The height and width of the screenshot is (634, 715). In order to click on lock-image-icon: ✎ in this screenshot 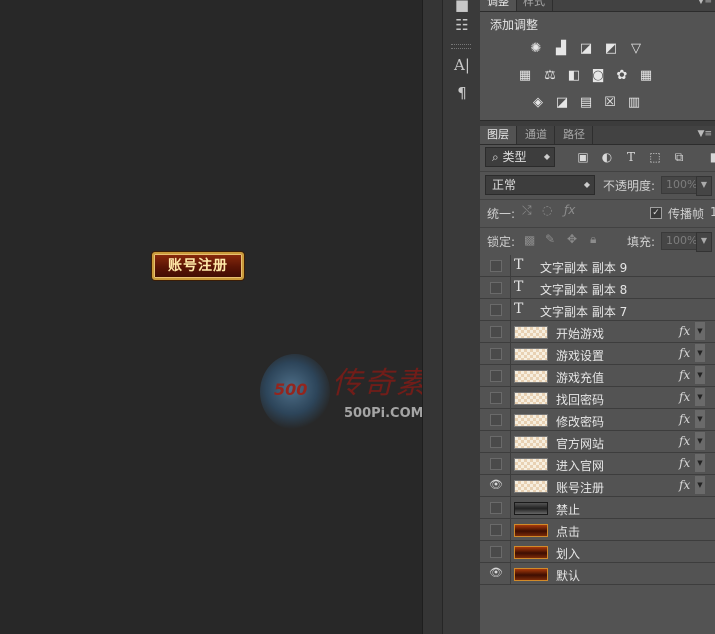, I will do `click(550, 239)`.